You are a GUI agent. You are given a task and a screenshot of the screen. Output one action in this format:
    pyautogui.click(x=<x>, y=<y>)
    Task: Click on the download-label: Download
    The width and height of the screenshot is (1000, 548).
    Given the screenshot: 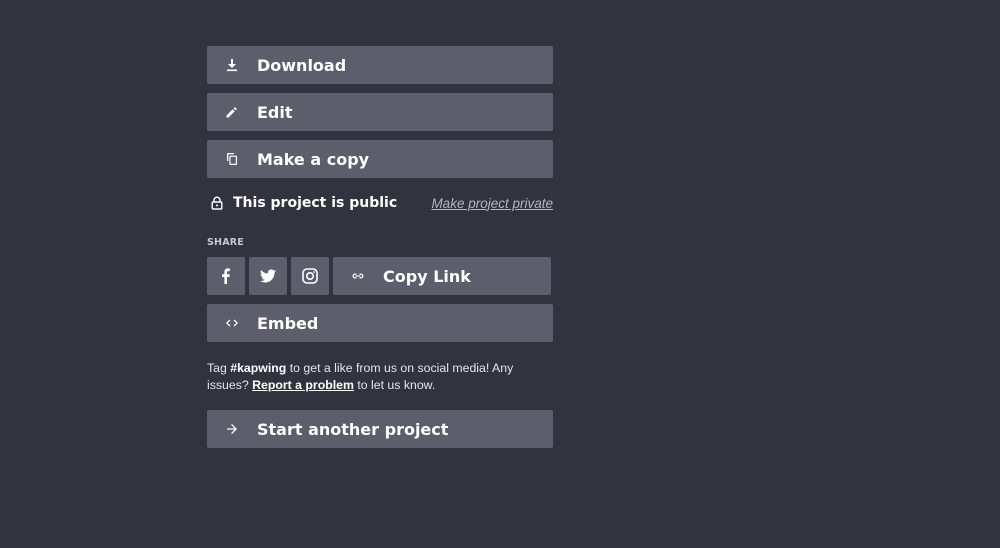 What is the action you would take?
    pyautogui.click(x=302, y=65)
    